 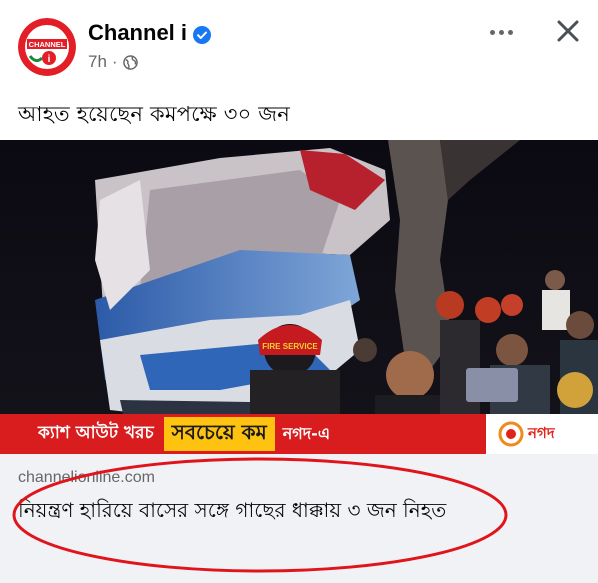 What do you see at coordinates (96, 433) in the screenshot?
I see `banner-left-text: ক্যাশ আউট খরচ` at bounding box center [96, 433].